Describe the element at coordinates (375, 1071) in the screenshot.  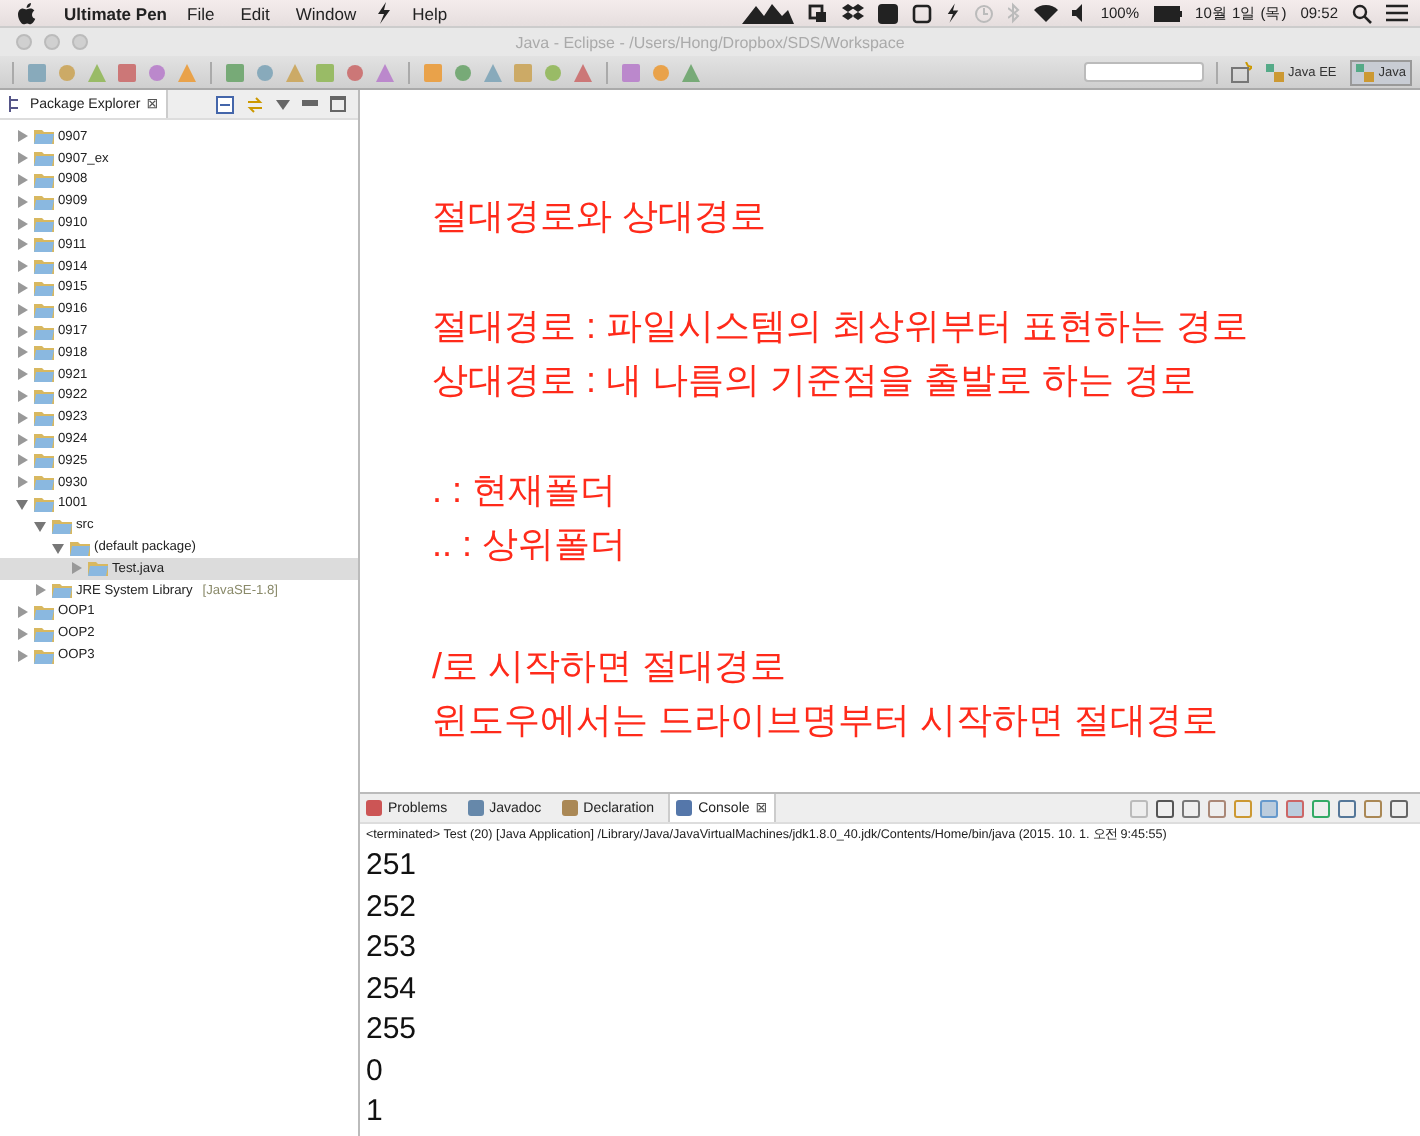
I see `console-output-line: 0` at that location.